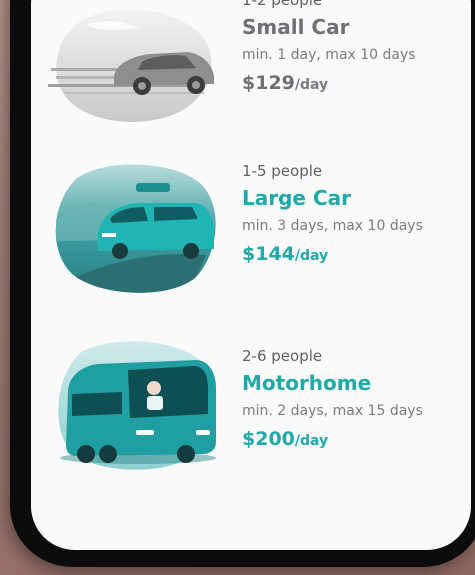 The image size is (475, 575). Describe the element at coordinates (354, 439) in the screenshot. I see `daily-price: $200/day` at that location.